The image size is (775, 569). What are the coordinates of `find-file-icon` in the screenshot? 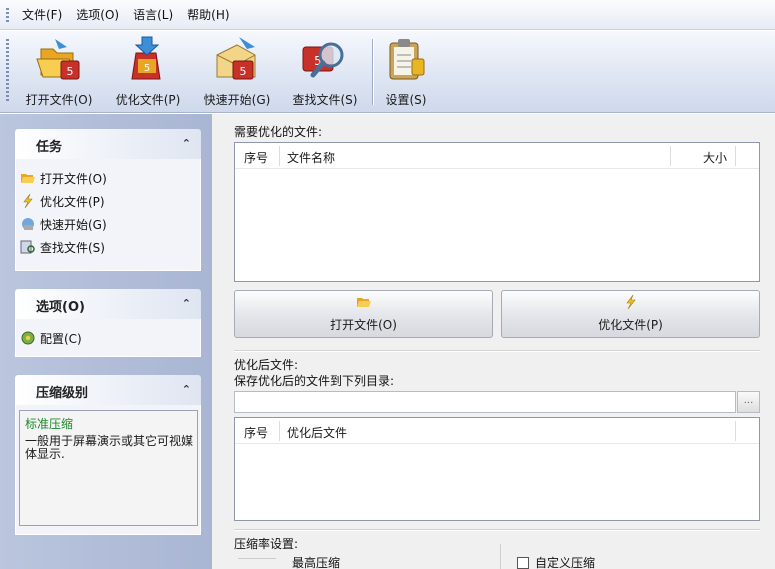 It's located at (27, 247).